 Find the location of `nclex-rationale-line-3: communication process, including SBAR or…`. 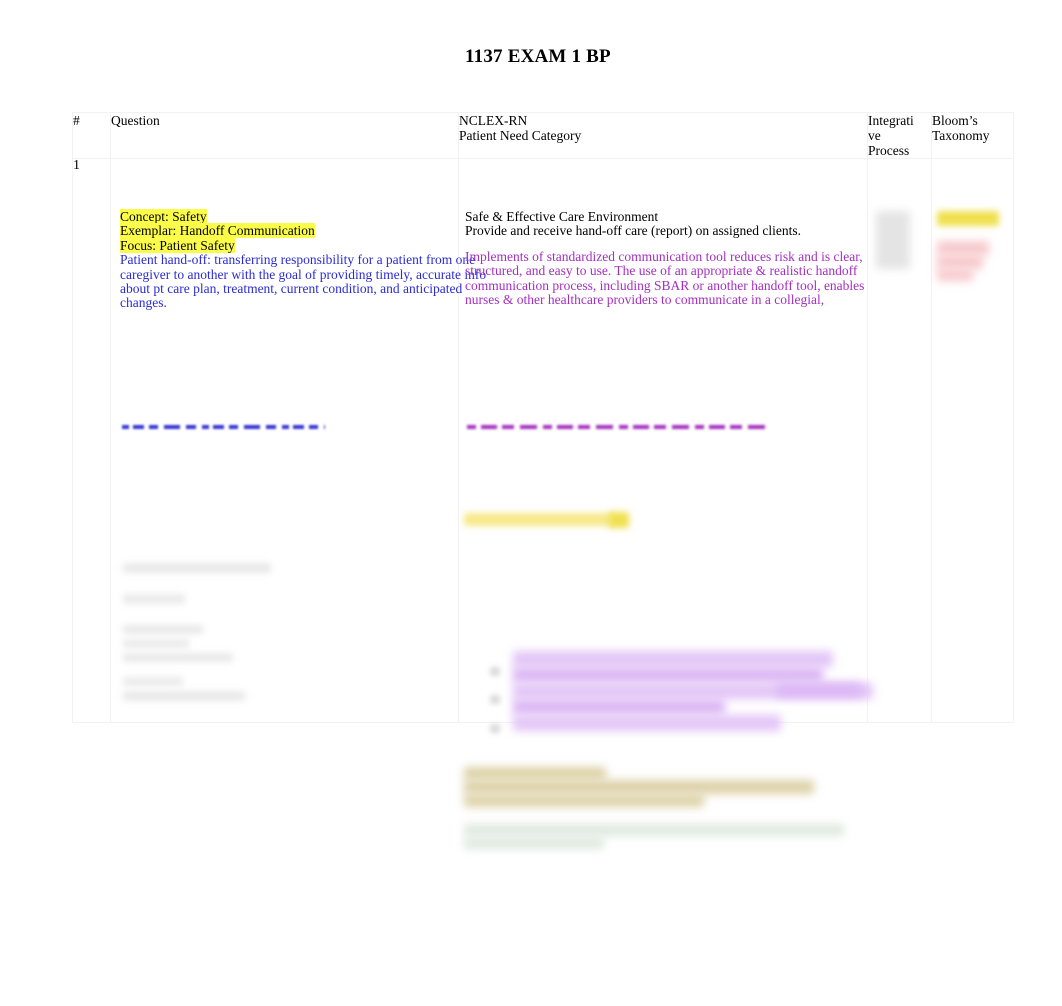

nclex-rationale-line-3: communication process, including SBAR or… is located at coordinates (665, 285).